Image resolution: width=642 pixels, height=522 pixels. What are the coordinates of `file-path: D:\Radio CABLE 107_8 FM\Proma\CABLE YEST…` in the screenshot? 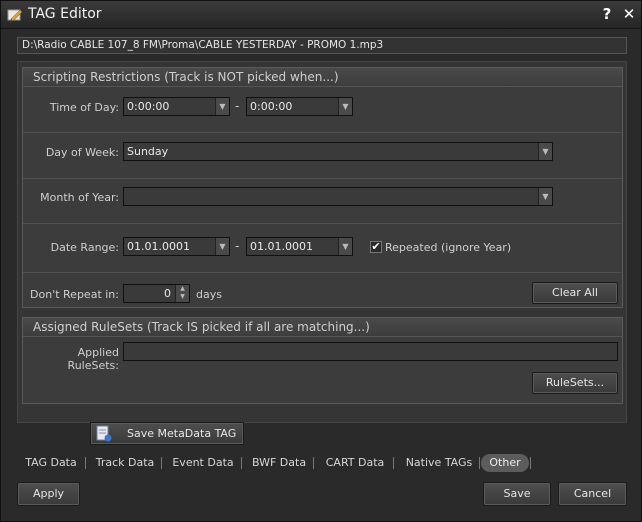 It's located at (322, 45).